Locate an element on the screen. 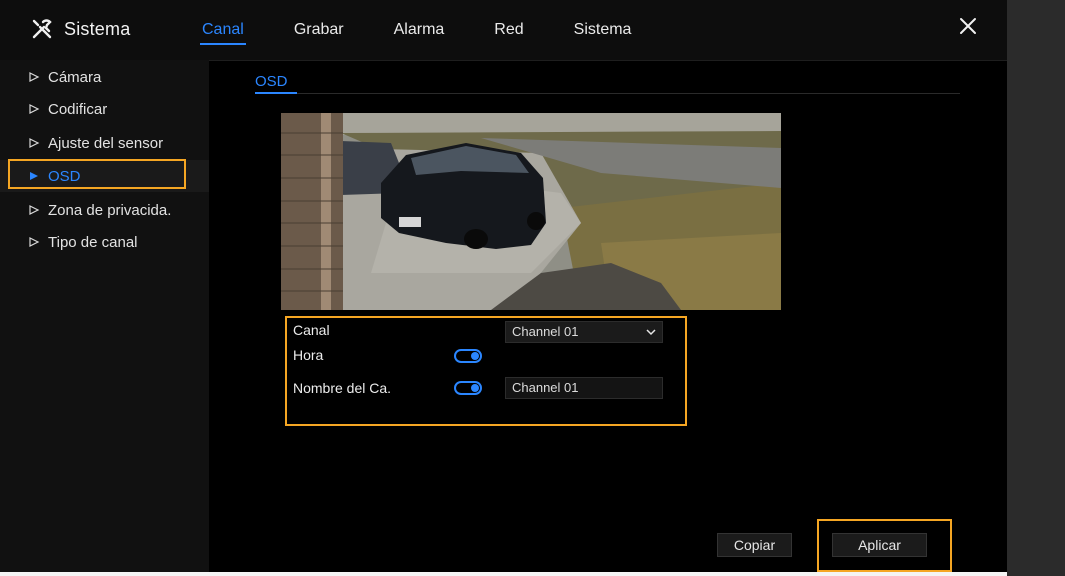  sidebar-item-label: Ajuste del sensor is located at coordinates (106, 143).